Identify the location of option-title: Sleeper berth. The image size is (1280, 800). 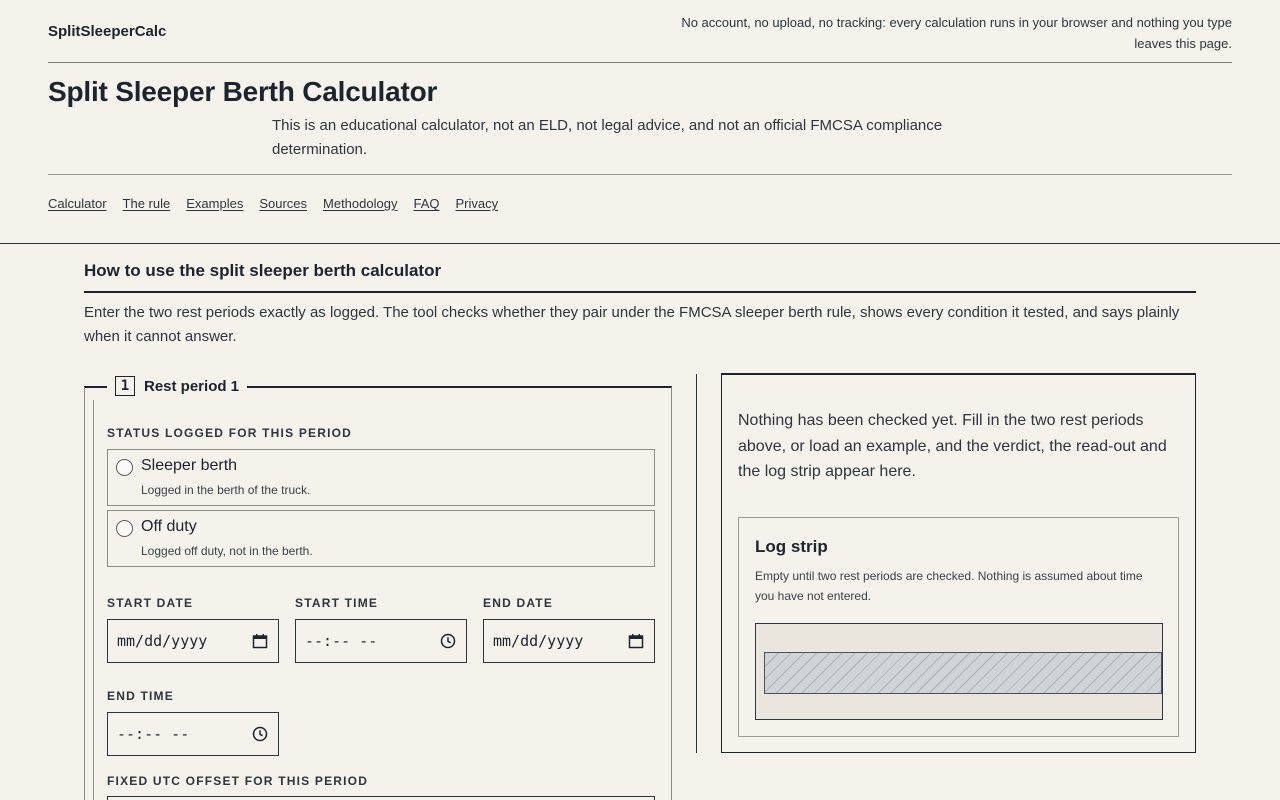
(189, 465).